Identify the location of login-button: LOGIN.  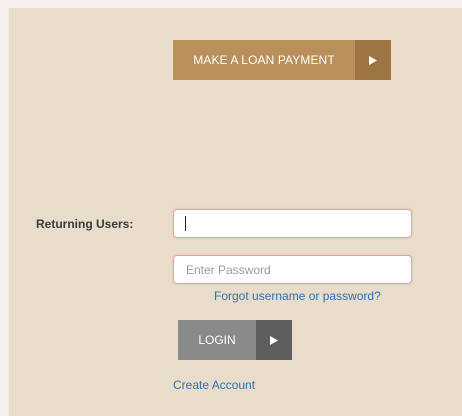
(235, 340).